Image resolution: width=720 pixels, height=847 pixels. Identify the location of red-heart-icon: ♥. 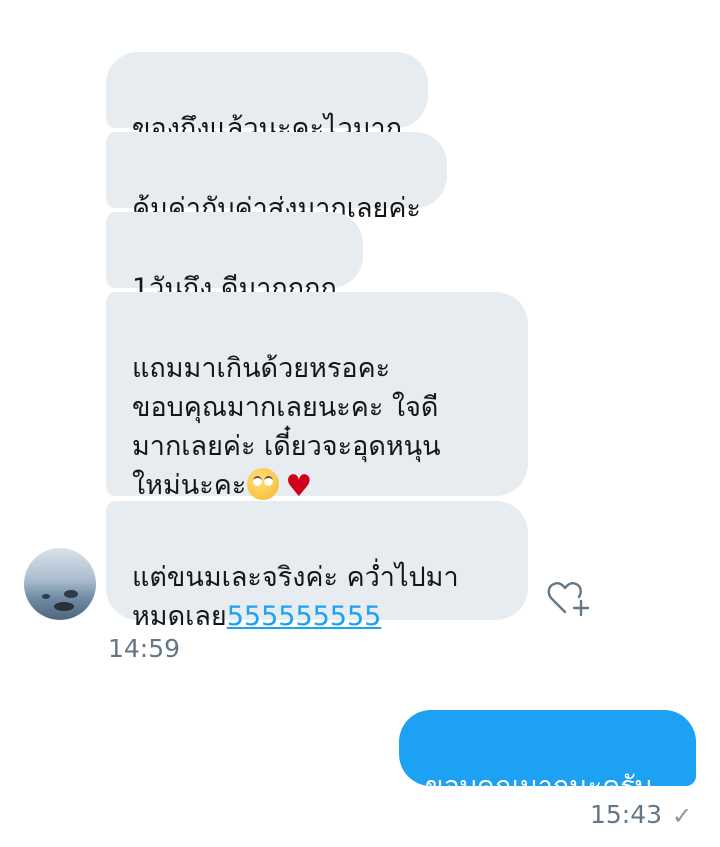
(299, 486).